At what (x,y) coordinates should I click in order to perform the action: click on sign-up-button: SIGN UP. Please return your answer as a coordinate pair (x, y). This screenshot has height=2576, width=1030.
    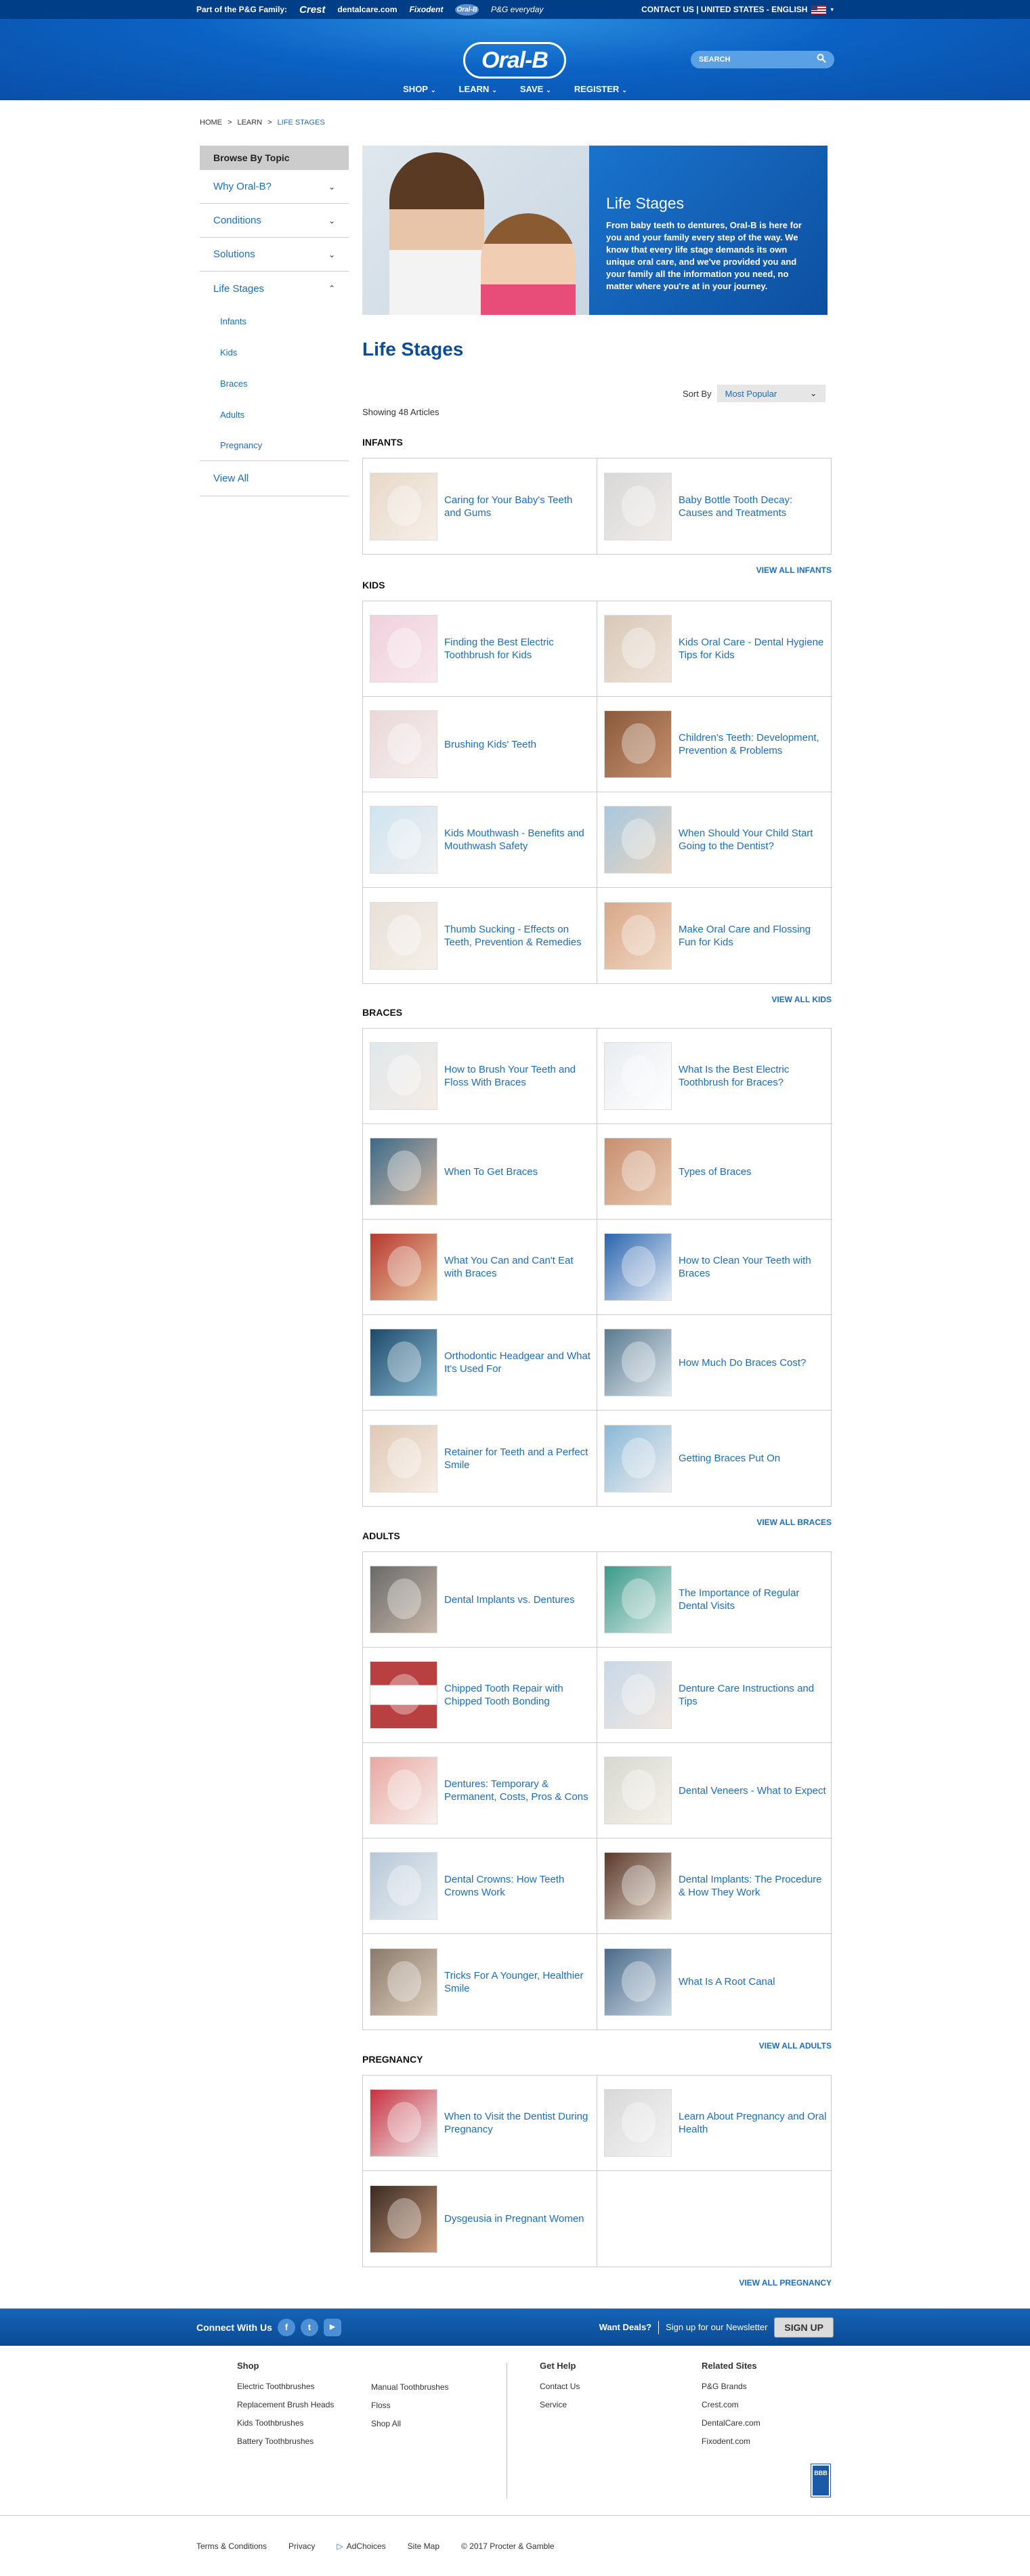
    Looking at the image, I should click on (804, 2327).